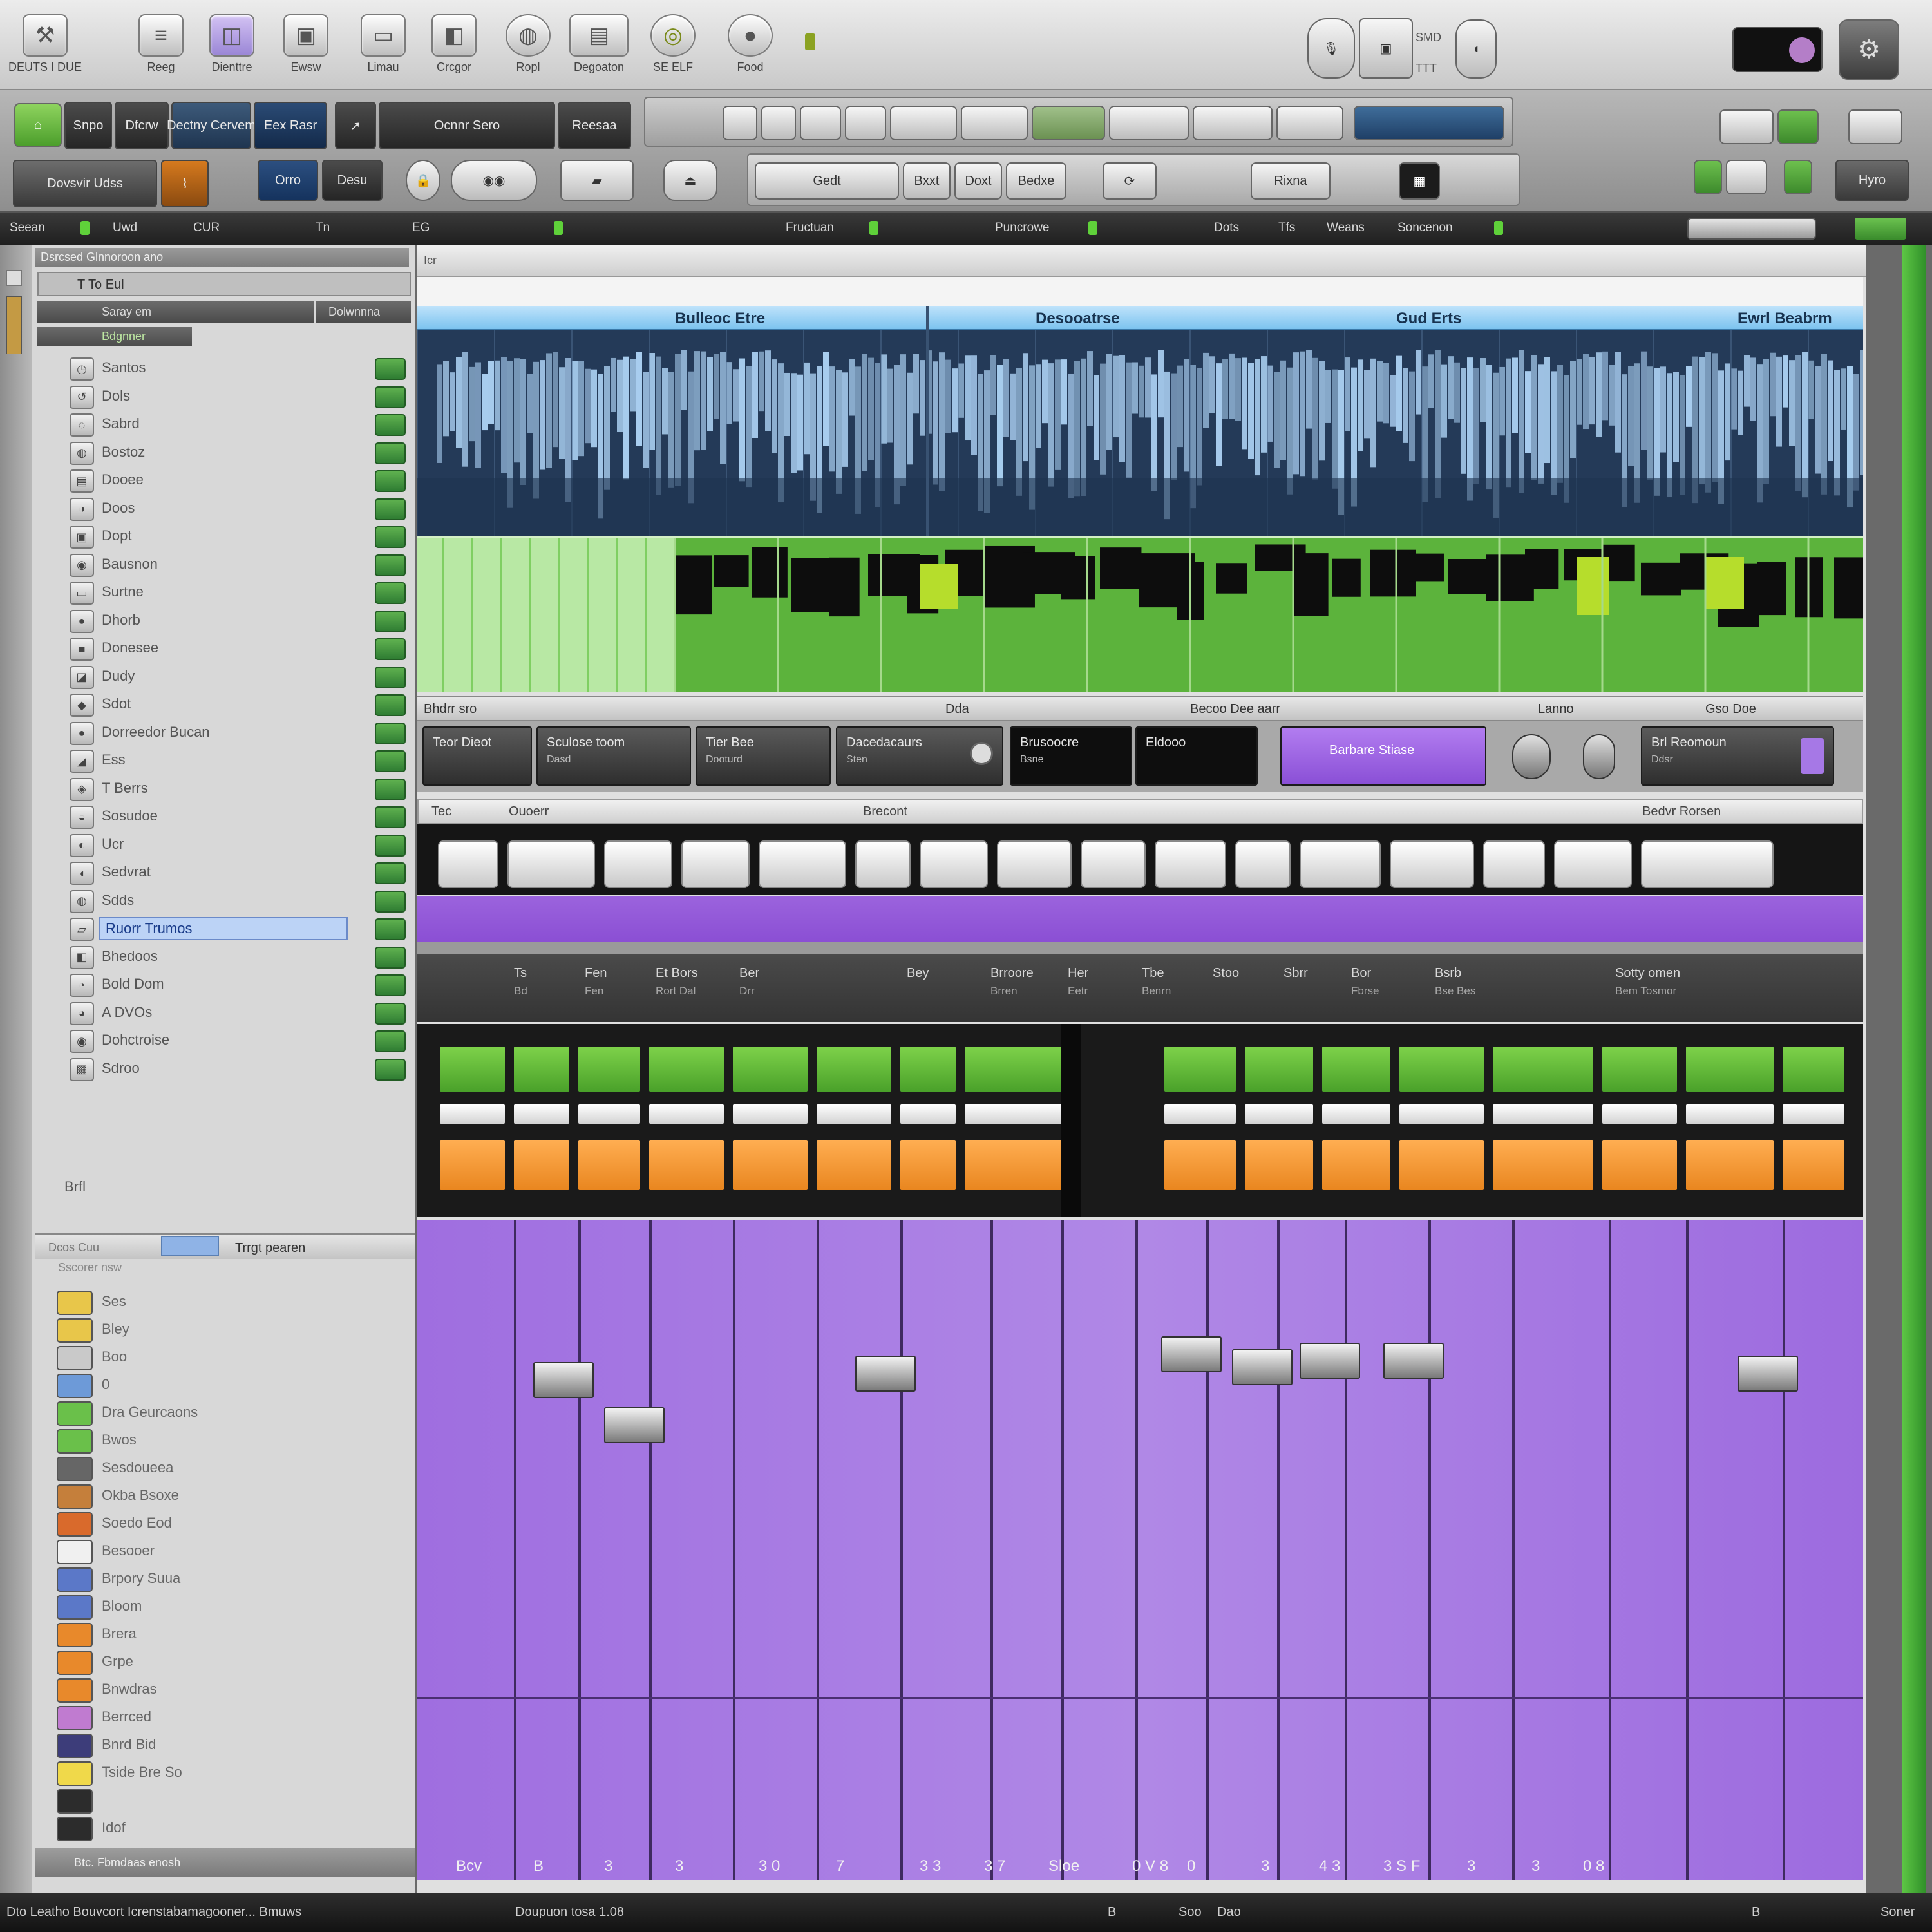 This screenshot has width=1932, height=1932. What do you see at coordinates (288, 181) in the screenshot?
I see `pill-8: Orro` at bounding box center [288, 181].